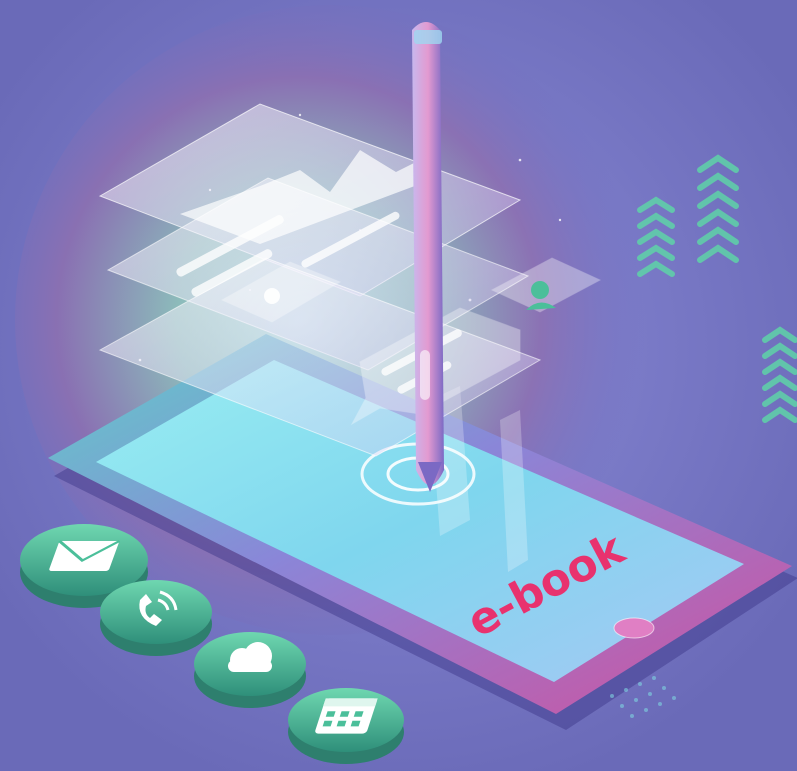 The image size is (797, 771). What do you see at coordinates (156, 618) in the screenshot?
I see `phone-badge` at bounding box center [156, 618].